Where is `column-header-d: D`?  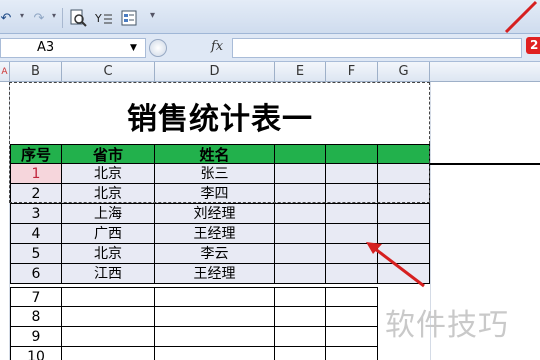
column-header-d: D is located at coordinates (215, 72).